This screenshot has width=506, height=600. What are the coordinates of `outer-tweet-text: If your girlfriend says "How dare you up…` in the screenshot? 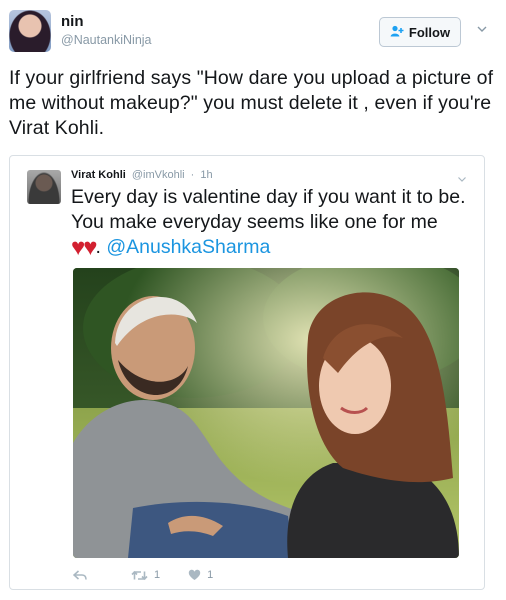 It's located at (251, 103).